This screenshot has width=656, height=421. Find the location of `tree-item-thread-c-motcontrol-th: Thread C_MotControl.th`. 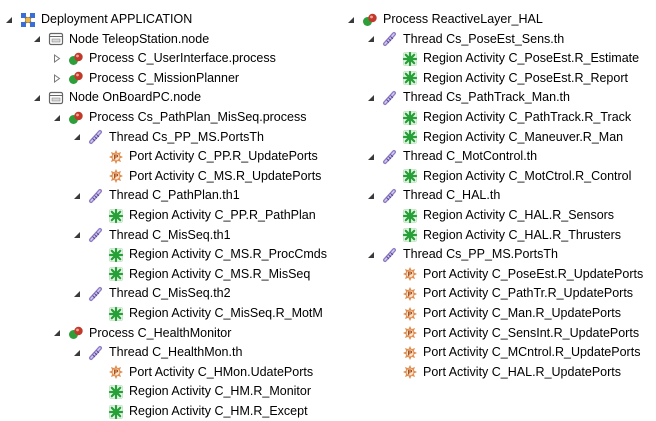

tree-item-thread-c-motcontrol-th: Thread C_MotControl.th is located at coordinates (451, 156).